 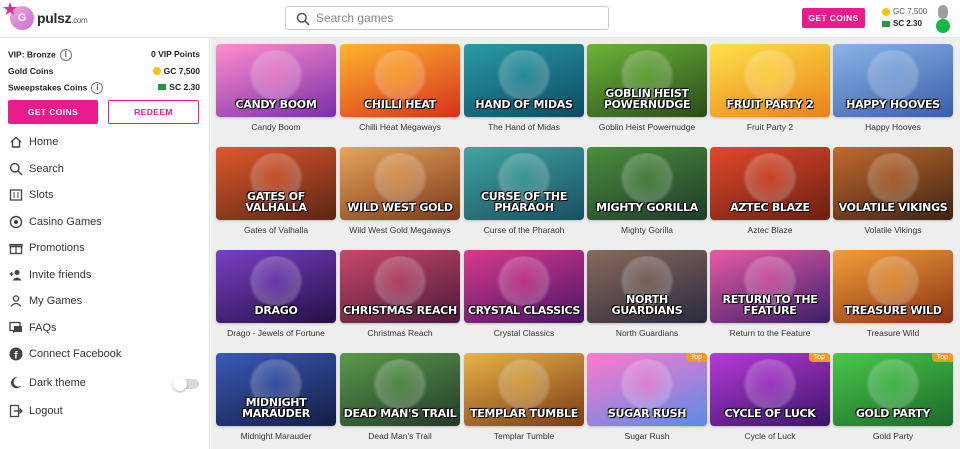 What do you see at coordinates (53, 112) in the screenshot?
I see `get-coins-button: GET COINS` at bounding box center [53, 112].